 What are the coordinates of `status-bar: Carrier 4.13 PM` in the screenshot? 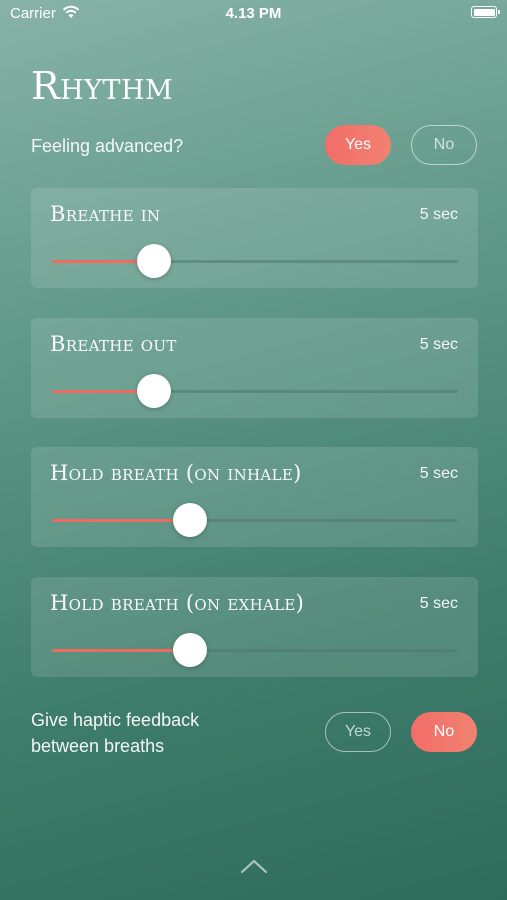 It's located at (253, 14).